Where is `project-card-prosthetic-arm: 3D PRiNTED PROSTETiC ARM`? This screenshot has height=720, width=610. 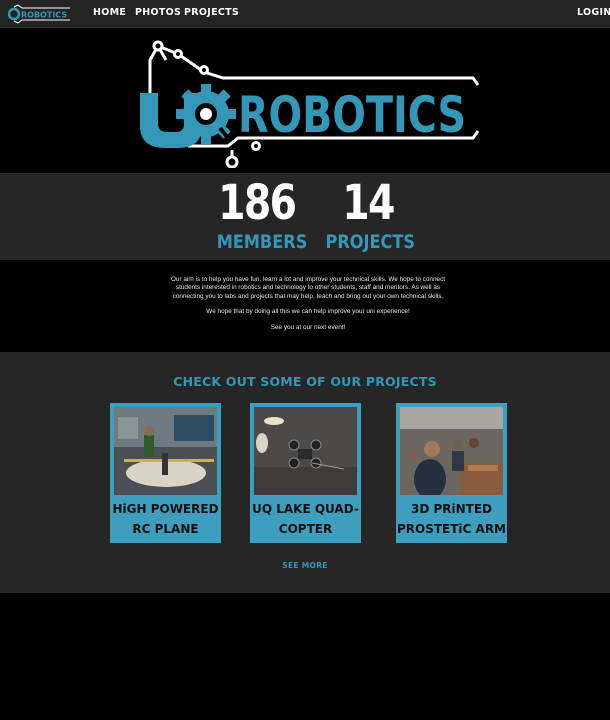
project-card-prosthetic-arm: 3D PRiNTED PROSTETiC ARM is located at coordinates (451, 473).